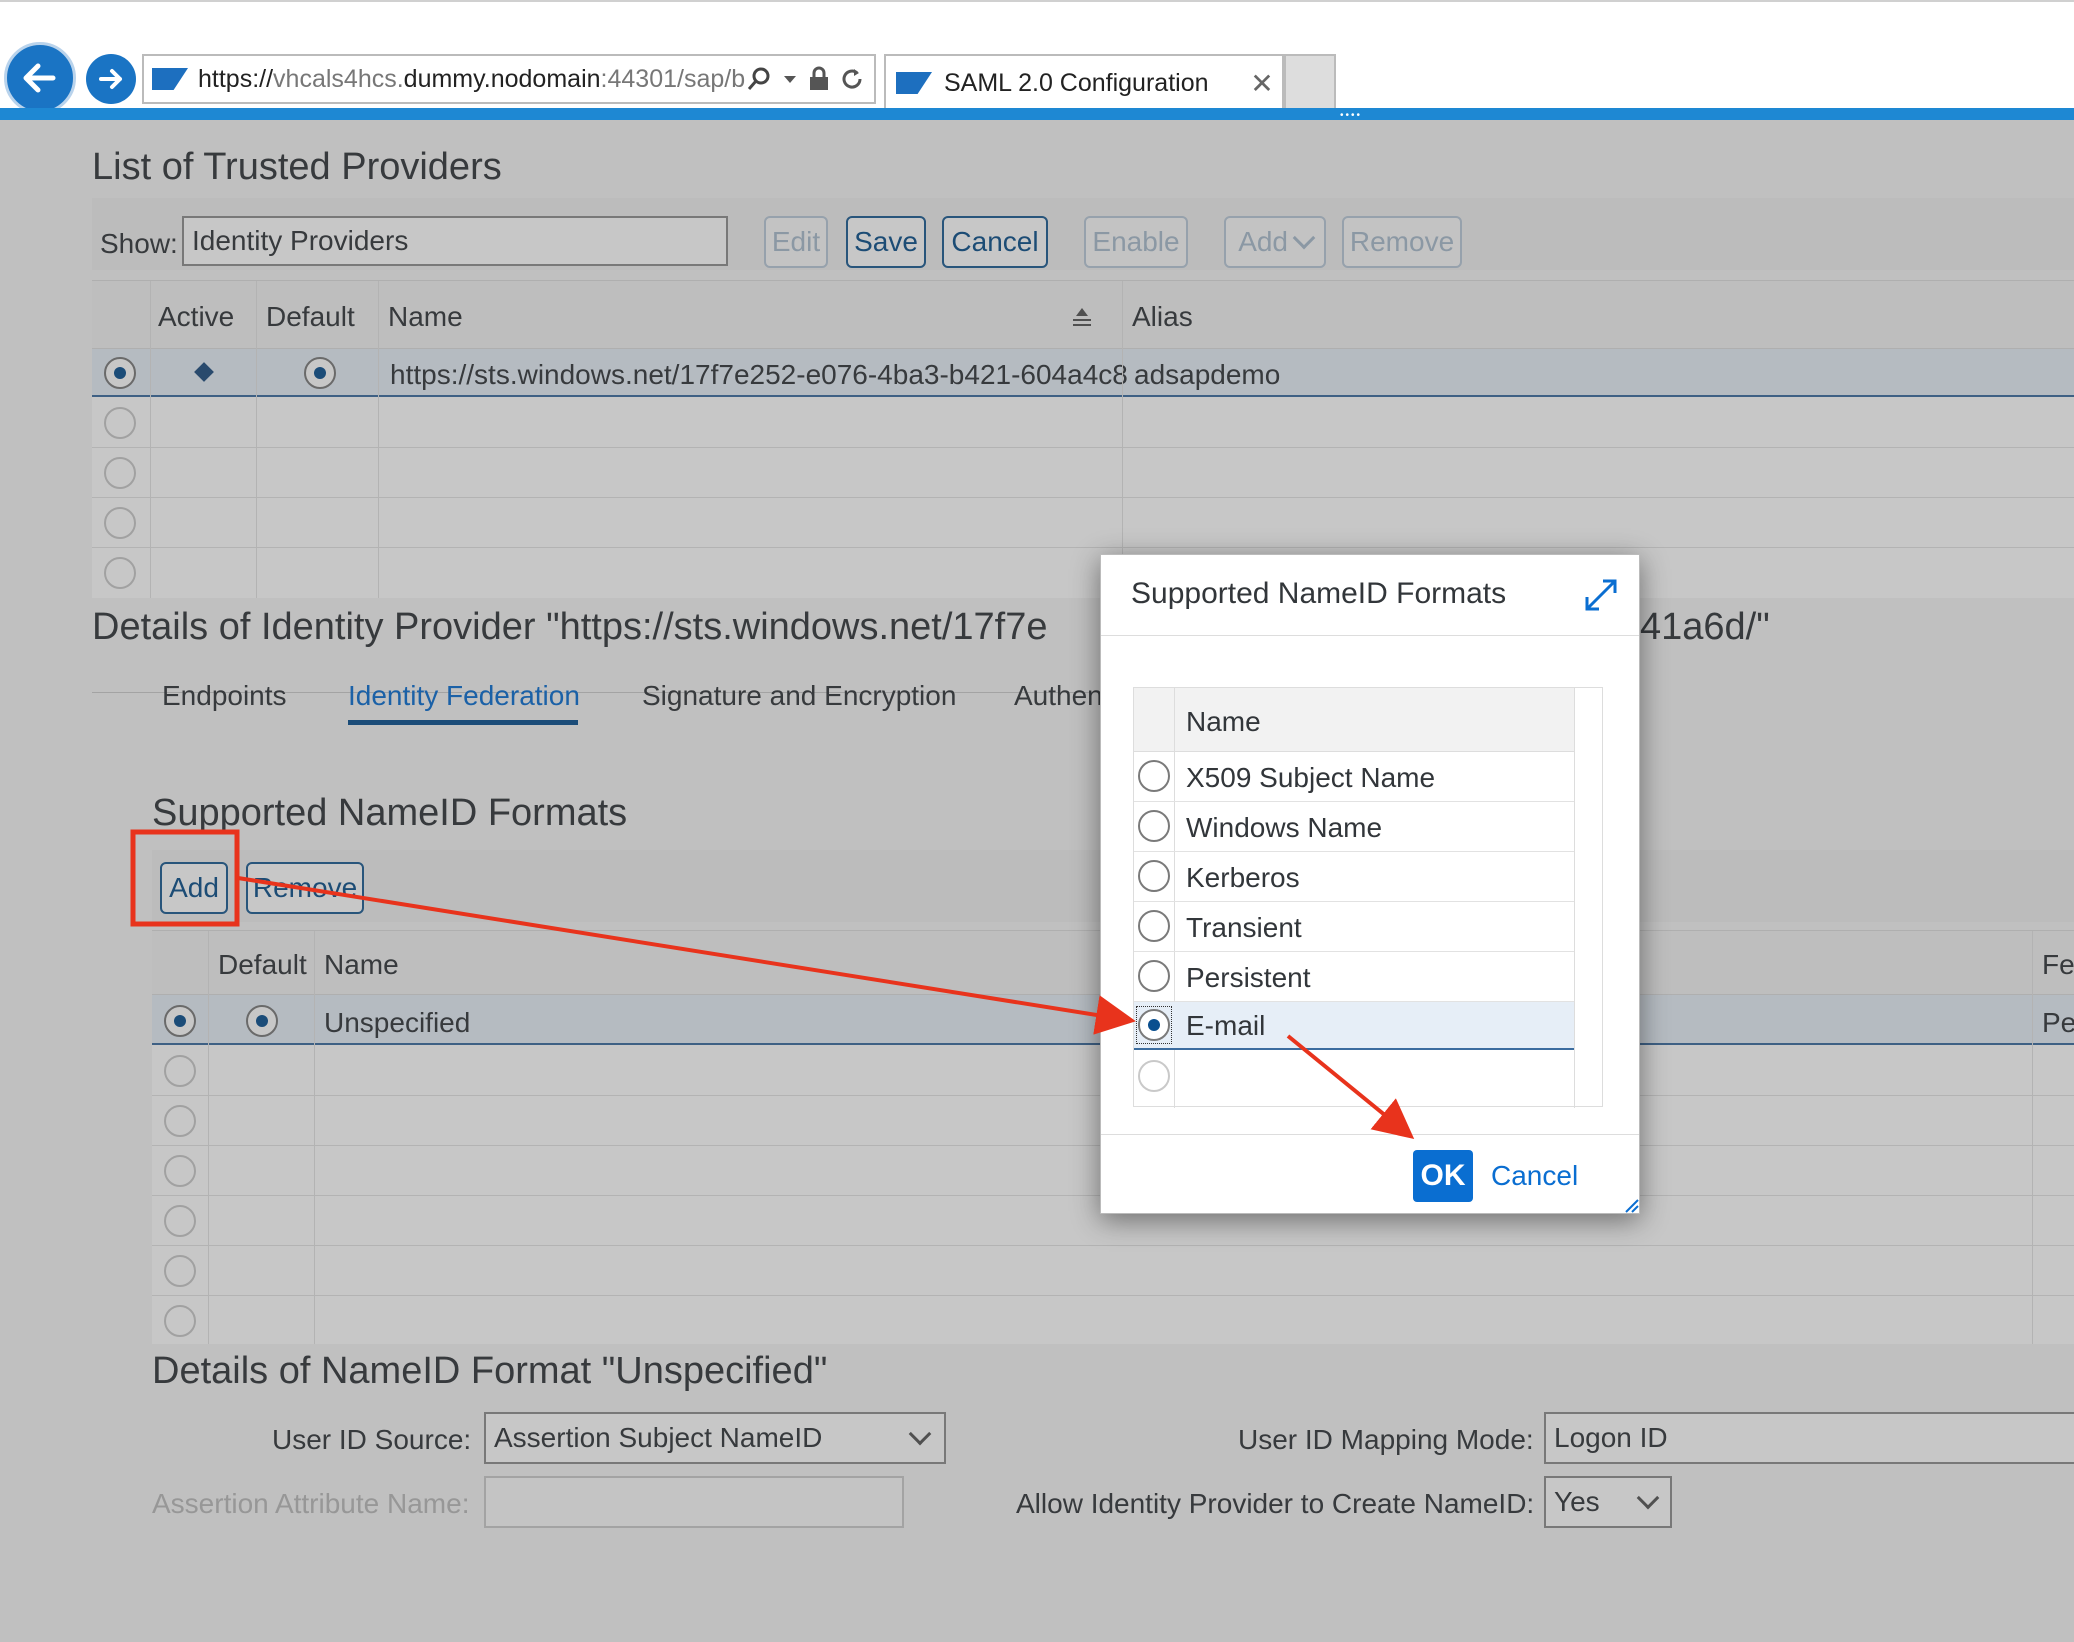 Image resolution: width=2074 pixels, height=1642 pixels. I want to click on list-item: Kerberos, so click(1354, 877).